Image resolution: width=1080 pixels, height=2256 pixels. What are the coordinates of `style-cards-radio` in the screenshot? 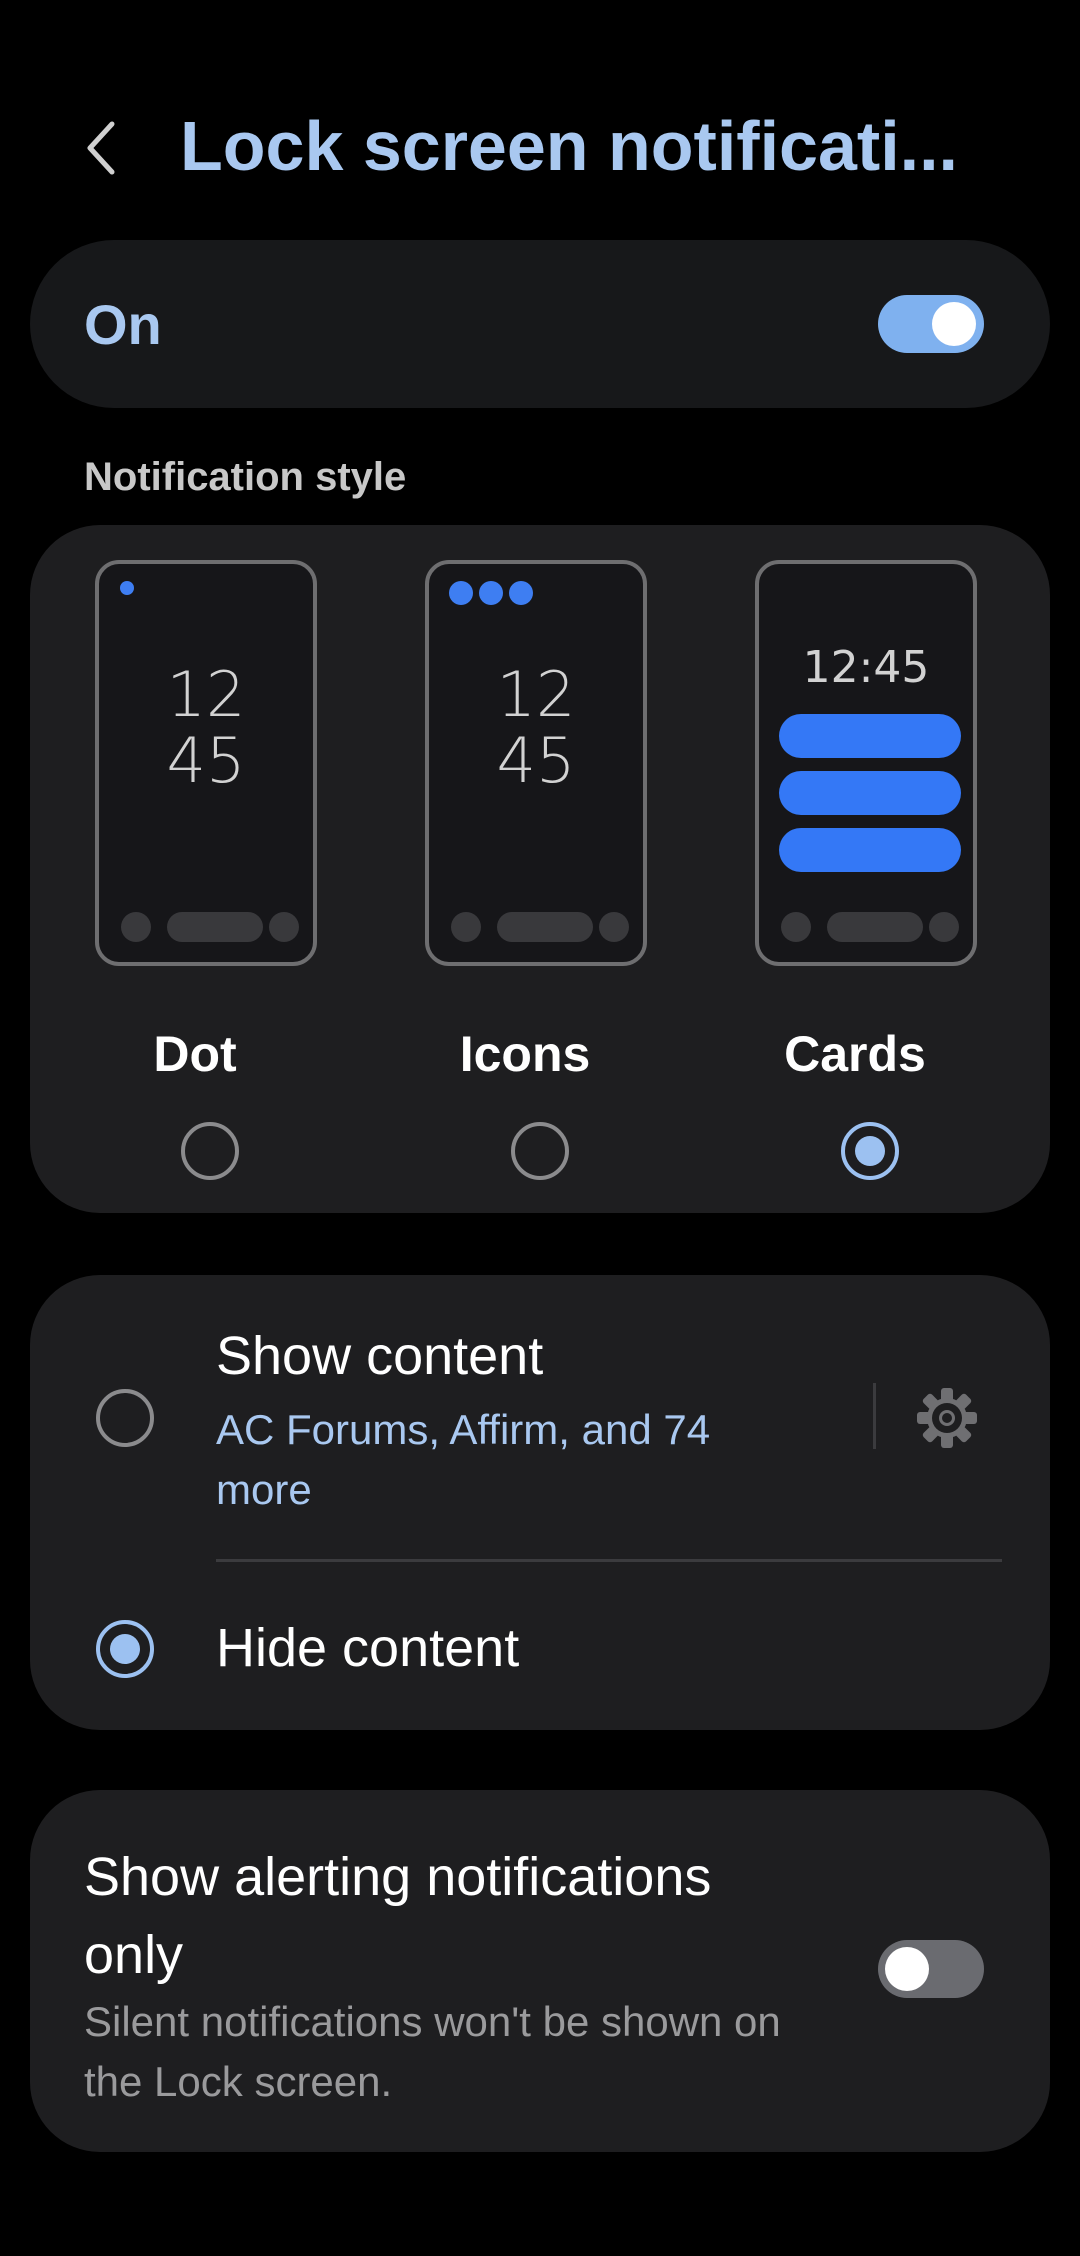 It's located at (870, 1151).